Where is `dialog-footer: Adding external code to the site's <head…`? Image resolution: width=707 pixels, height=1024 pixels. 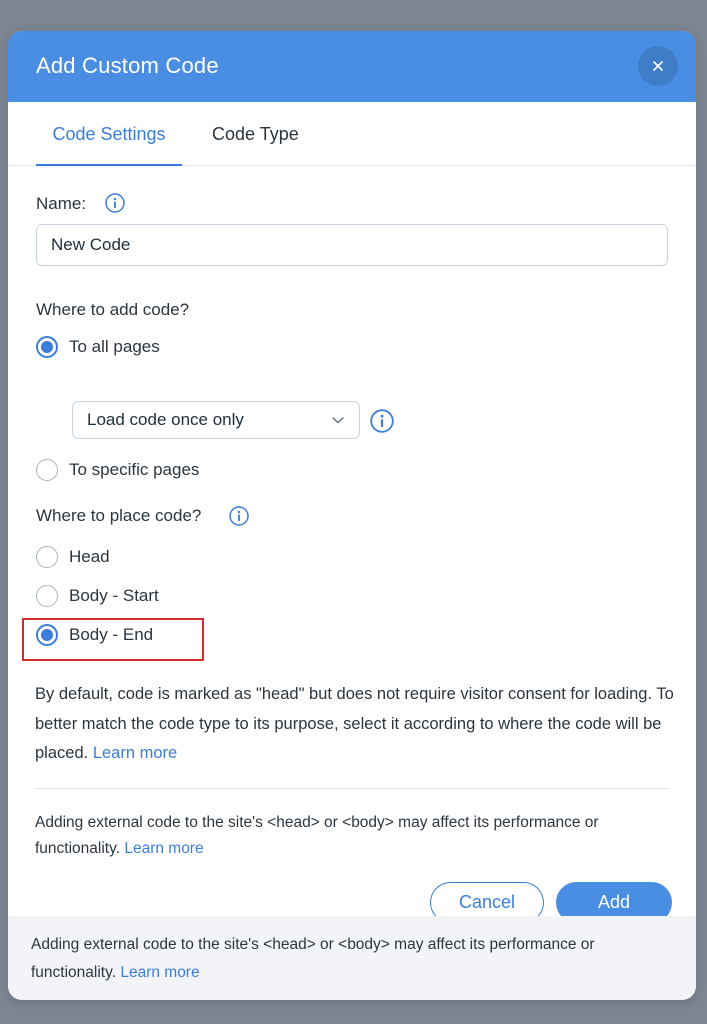 dialog-footer: Adding external code to the site's <head… is located at coordinates (352, 958).